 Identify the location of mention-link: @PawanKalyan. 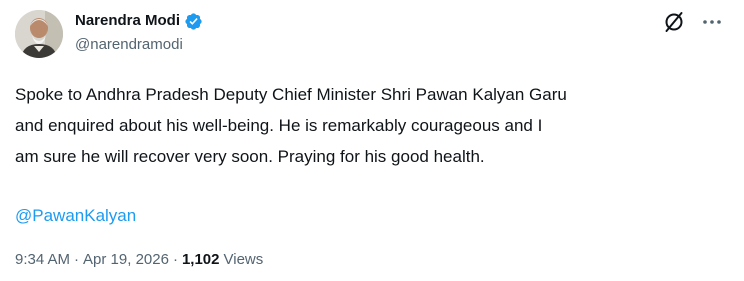
(75, 215).